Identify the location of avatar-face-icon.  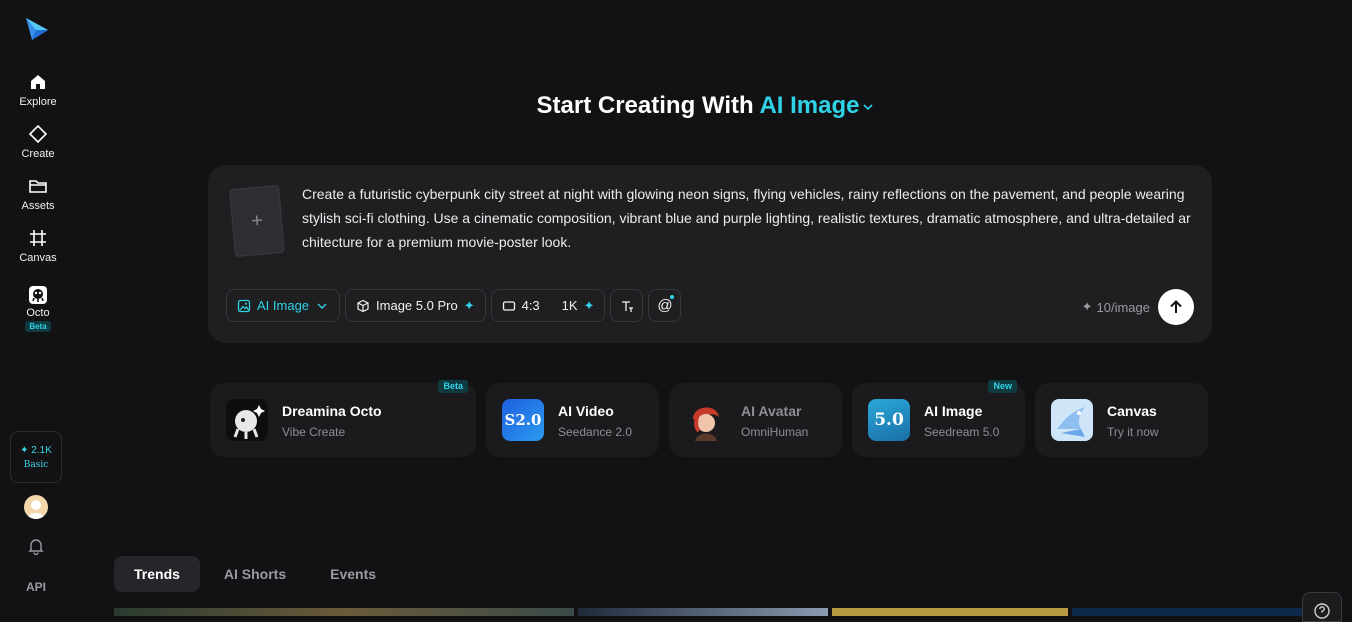
(36, 509).